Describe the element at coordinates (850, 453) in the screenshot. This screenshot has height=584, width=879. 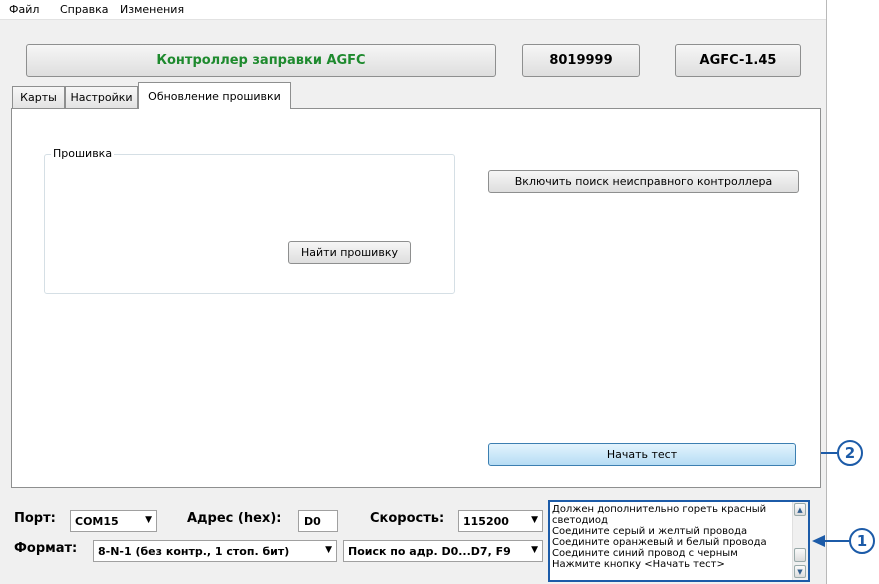
I see `callout-2: 2` at that location.